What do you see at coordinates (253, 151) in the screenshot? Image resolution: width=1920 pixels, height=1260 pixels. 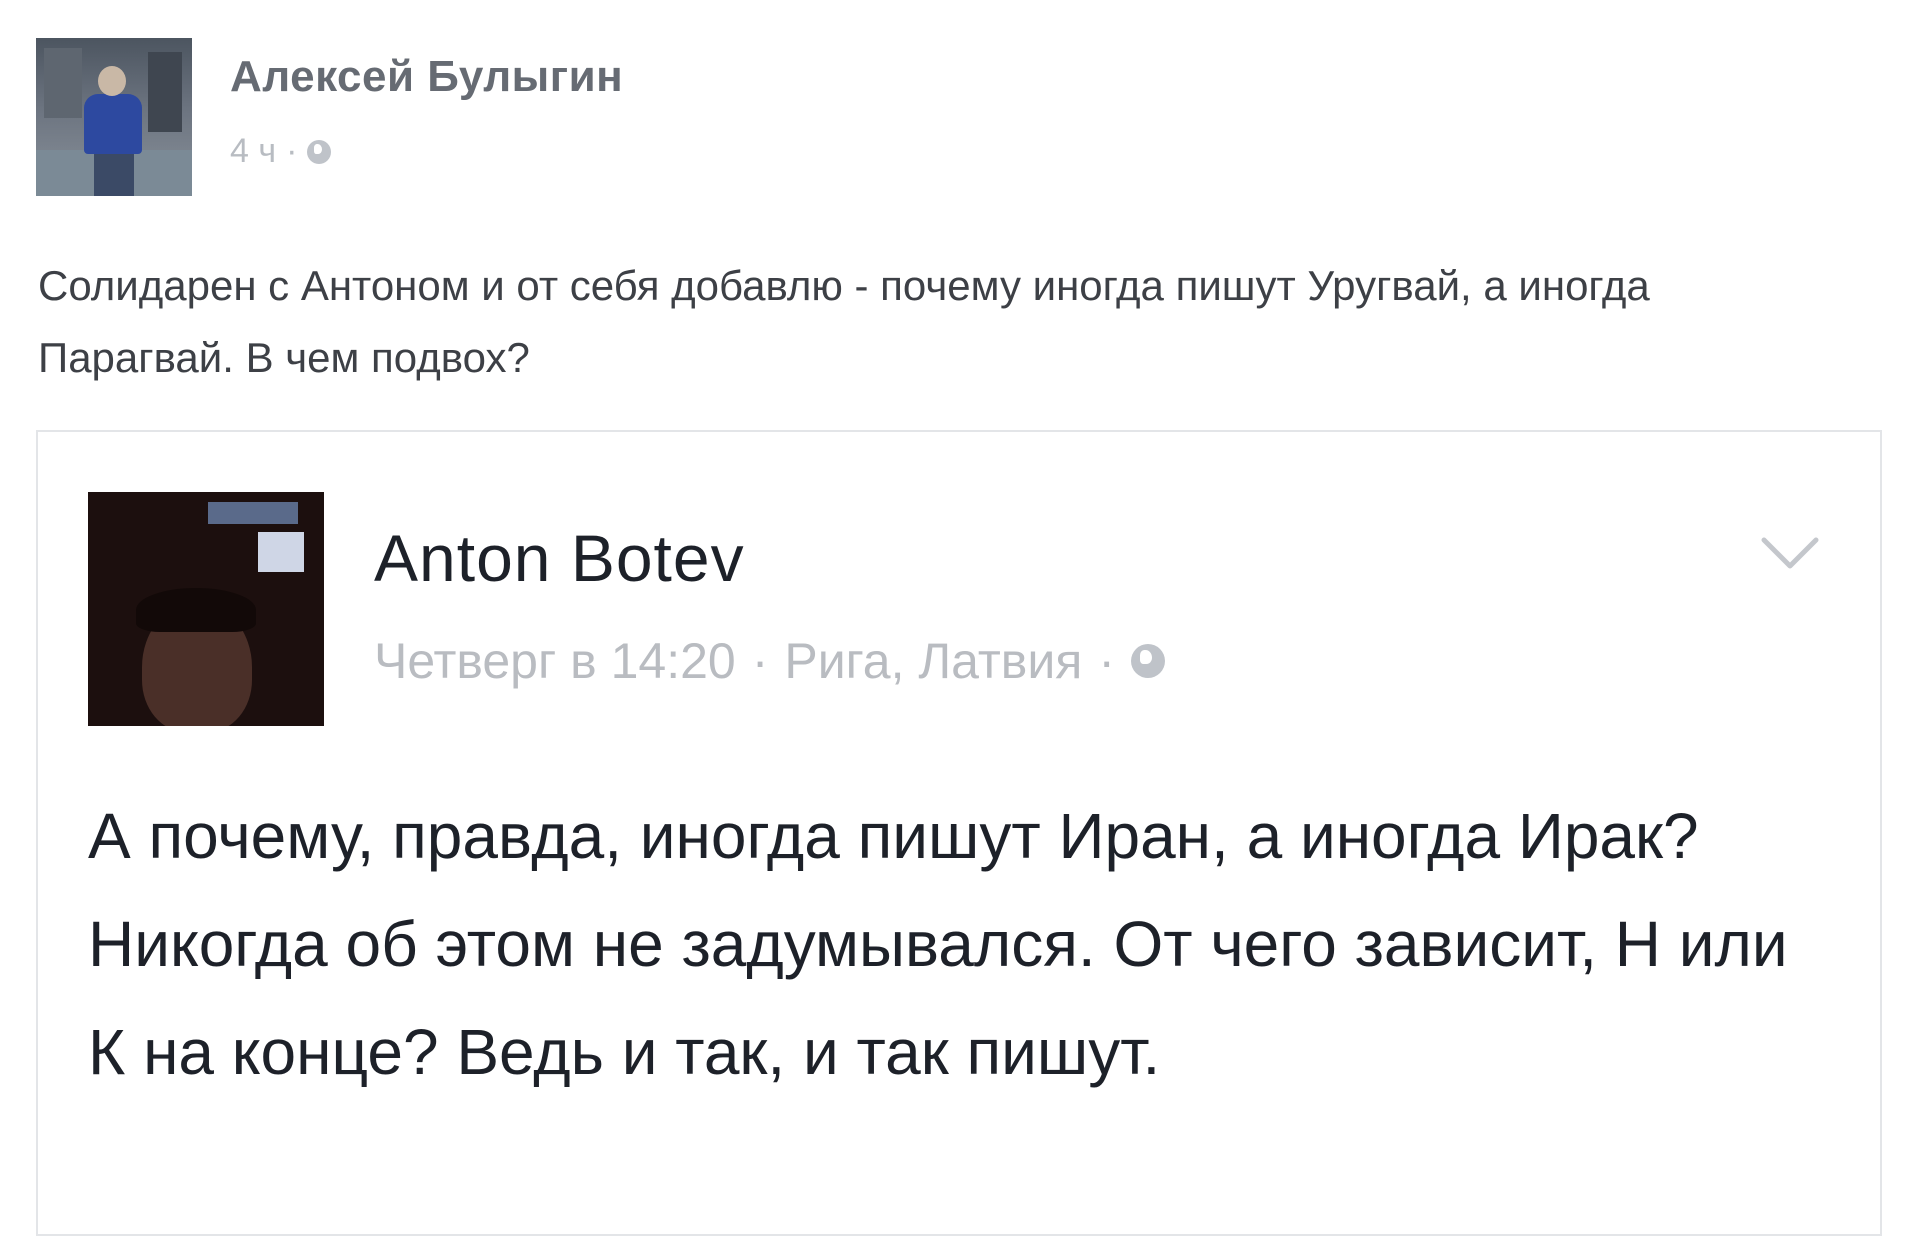 I see `post-time: 4 ч` at bounding box center [253, 151].